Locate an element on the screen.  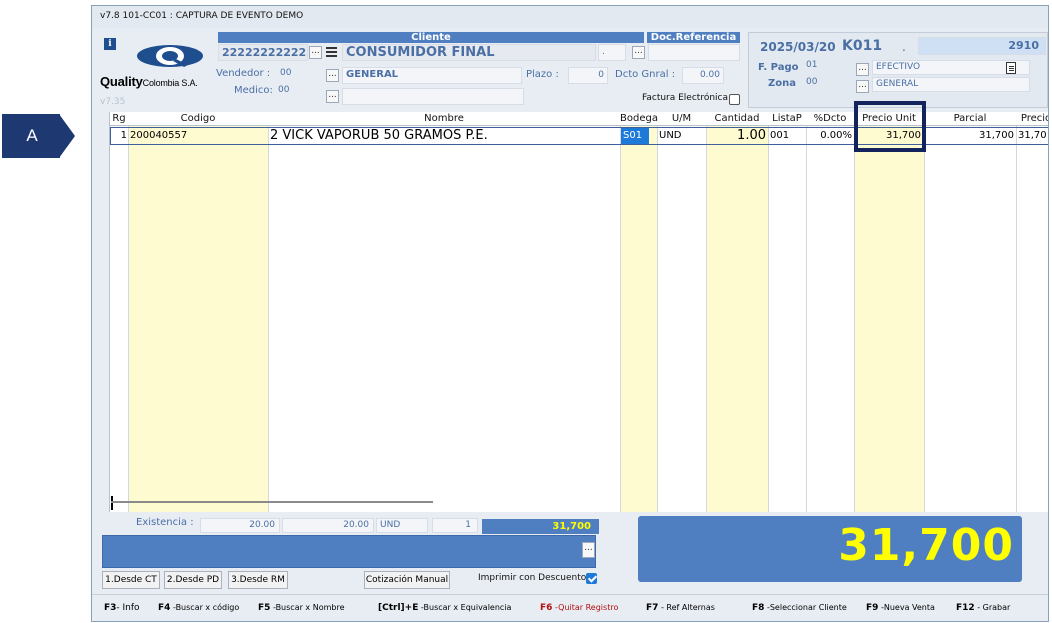
cell-rg: 1 is located at coordinates (118, 136).